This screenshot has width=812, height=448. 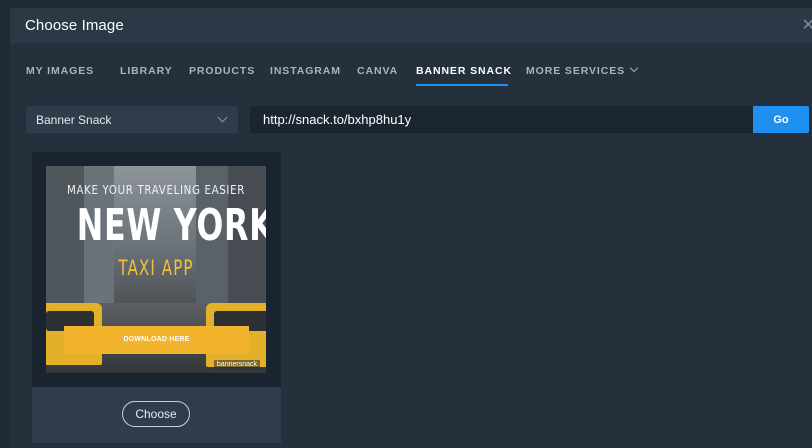 What do you see at coordinates (156, 340) in the screenshot?
I see `banner-cta: DOWNLOAD HERE` at bounding box center [156, 340].